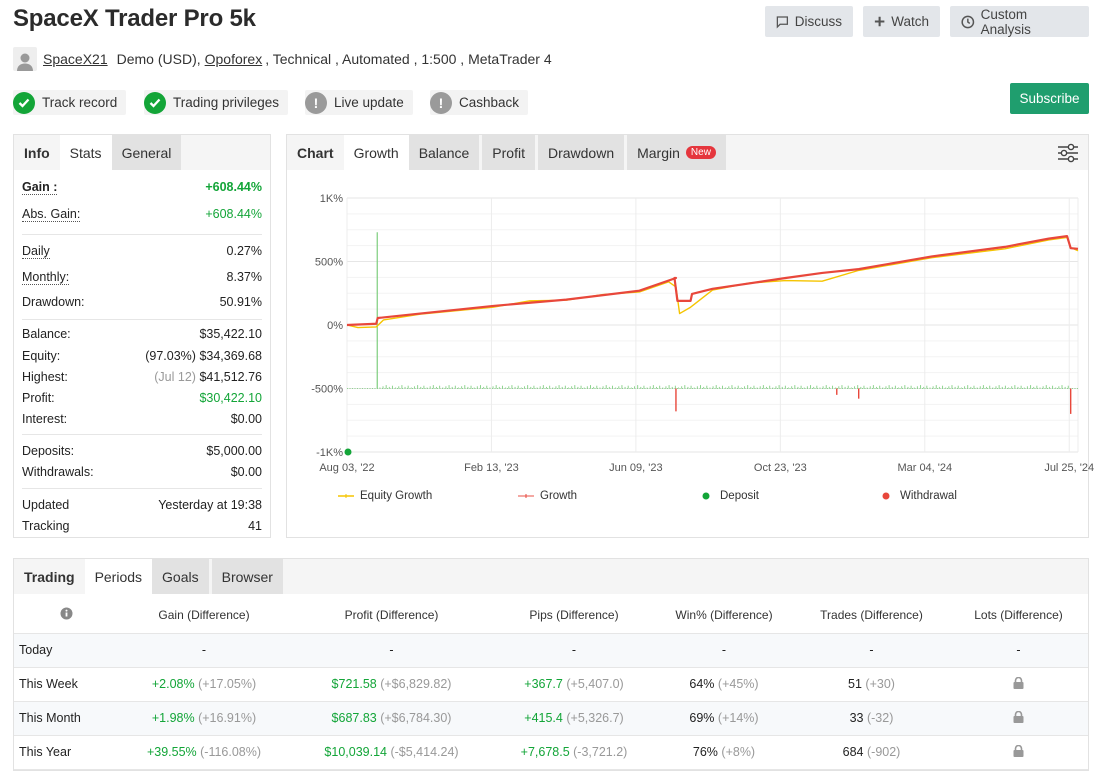  I want to click on gain-value: +39.55%, so click(171, 752).